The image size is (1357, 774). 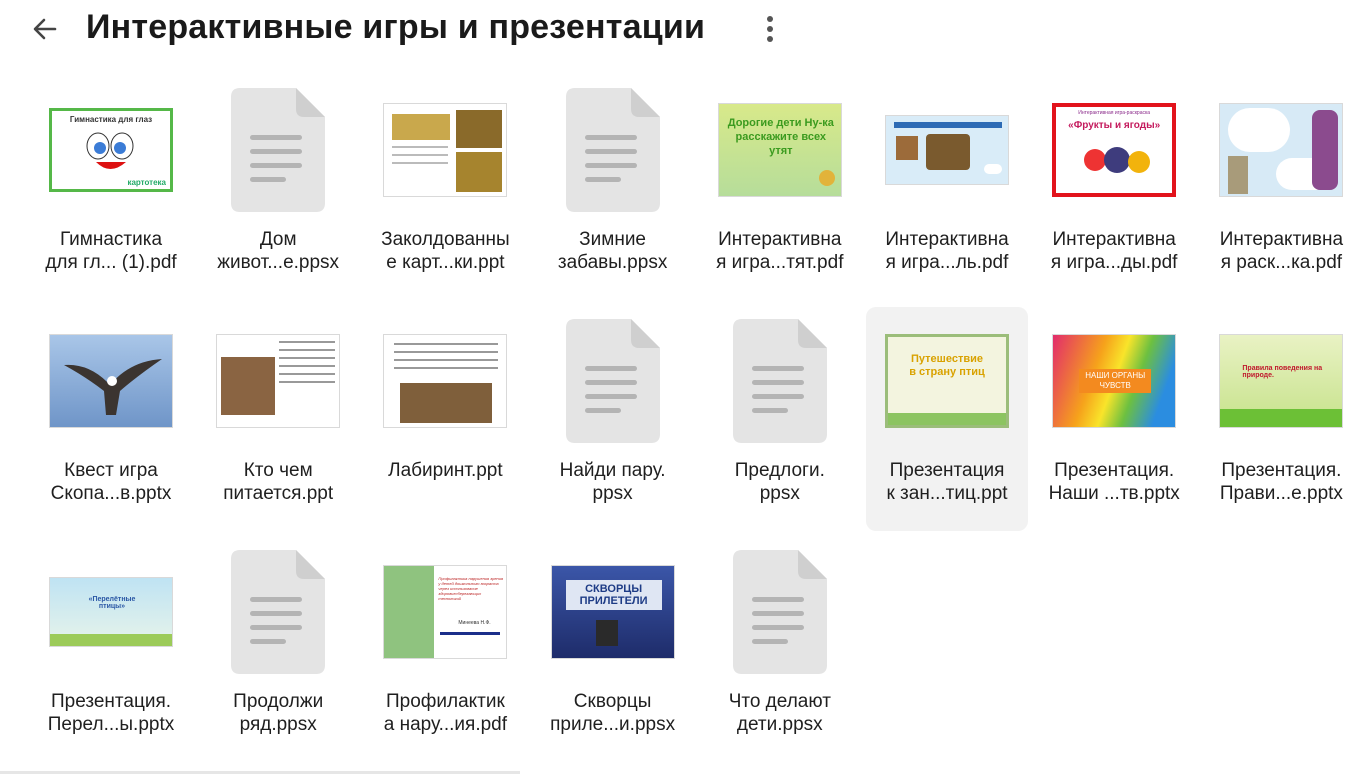 I want to click on file-name: Заколдованны е карт...ки.ppt, so click(x=445, y=251).